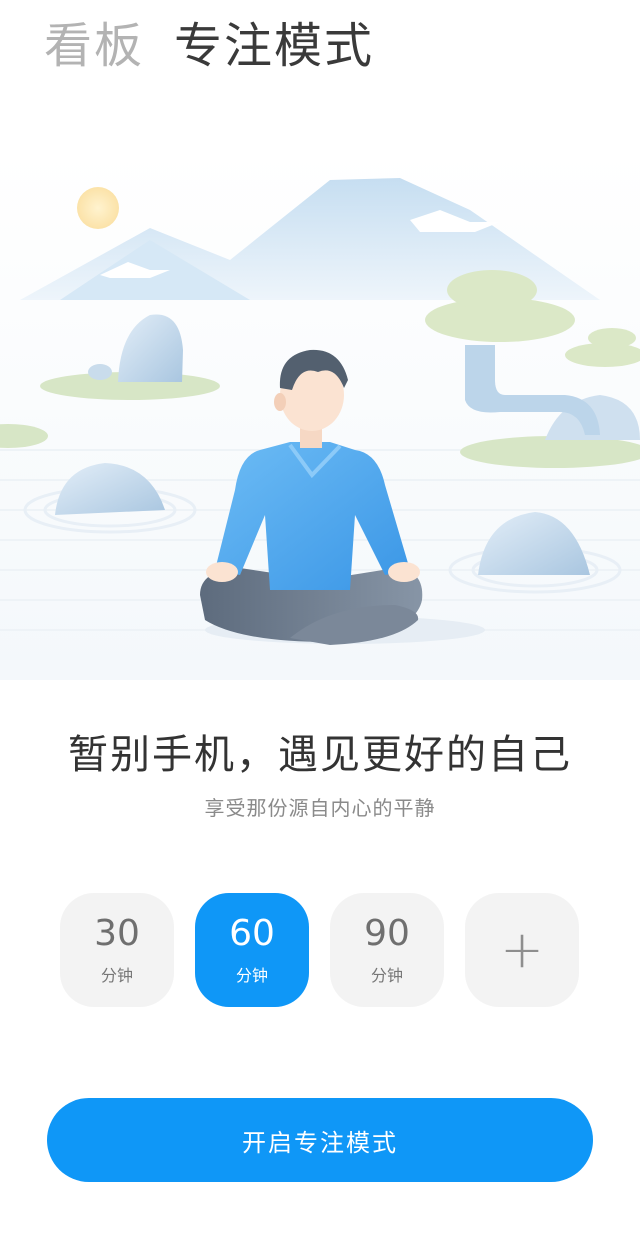 The image size is (640, 1246). I want to click on start-focus-button: 开启专注模式, so click(320, 1140).